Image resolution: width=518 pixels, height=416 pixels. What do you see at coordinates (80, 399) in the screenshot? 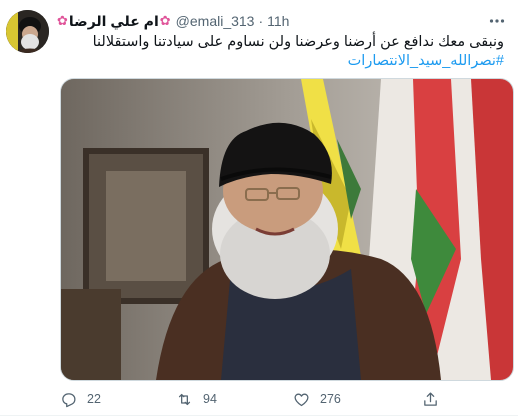
I see `reply-button: 22` at bounding box center [80, 399].